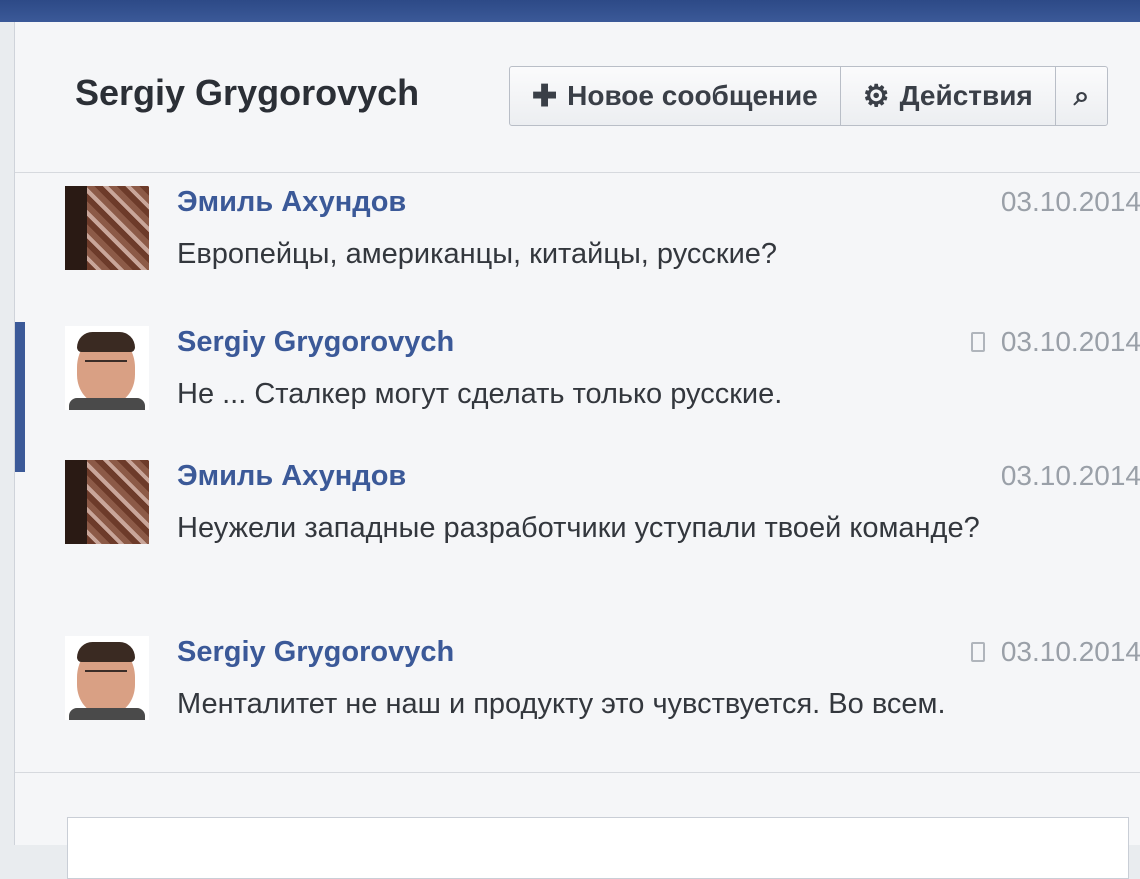 This screenshot has width=1140, height=879. I want to click on new-message-button: ✚ Новое сообщение, so click(675, 96).